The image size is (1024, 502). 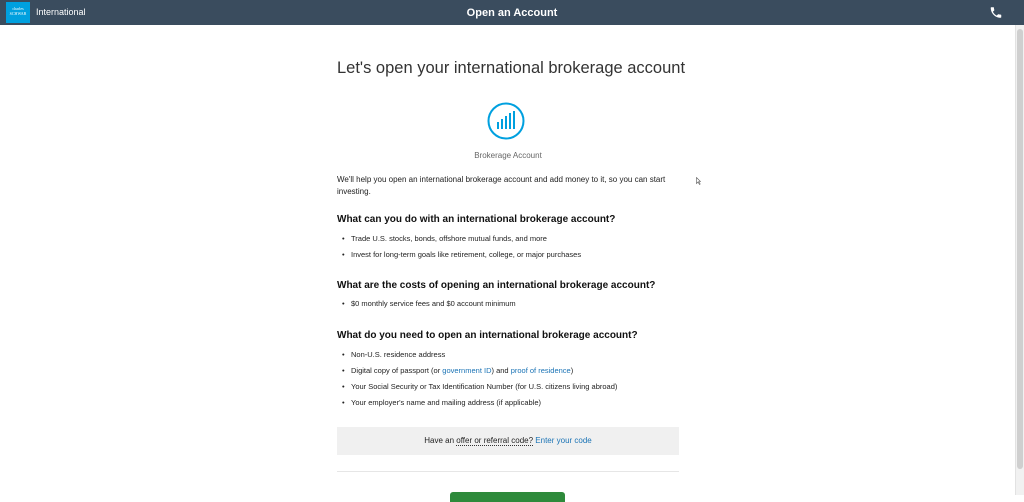 What do you see at coordinates (440, 440) in the screenshot?
I see `offer-prefix: Have an` at bounding box center [440, 440].